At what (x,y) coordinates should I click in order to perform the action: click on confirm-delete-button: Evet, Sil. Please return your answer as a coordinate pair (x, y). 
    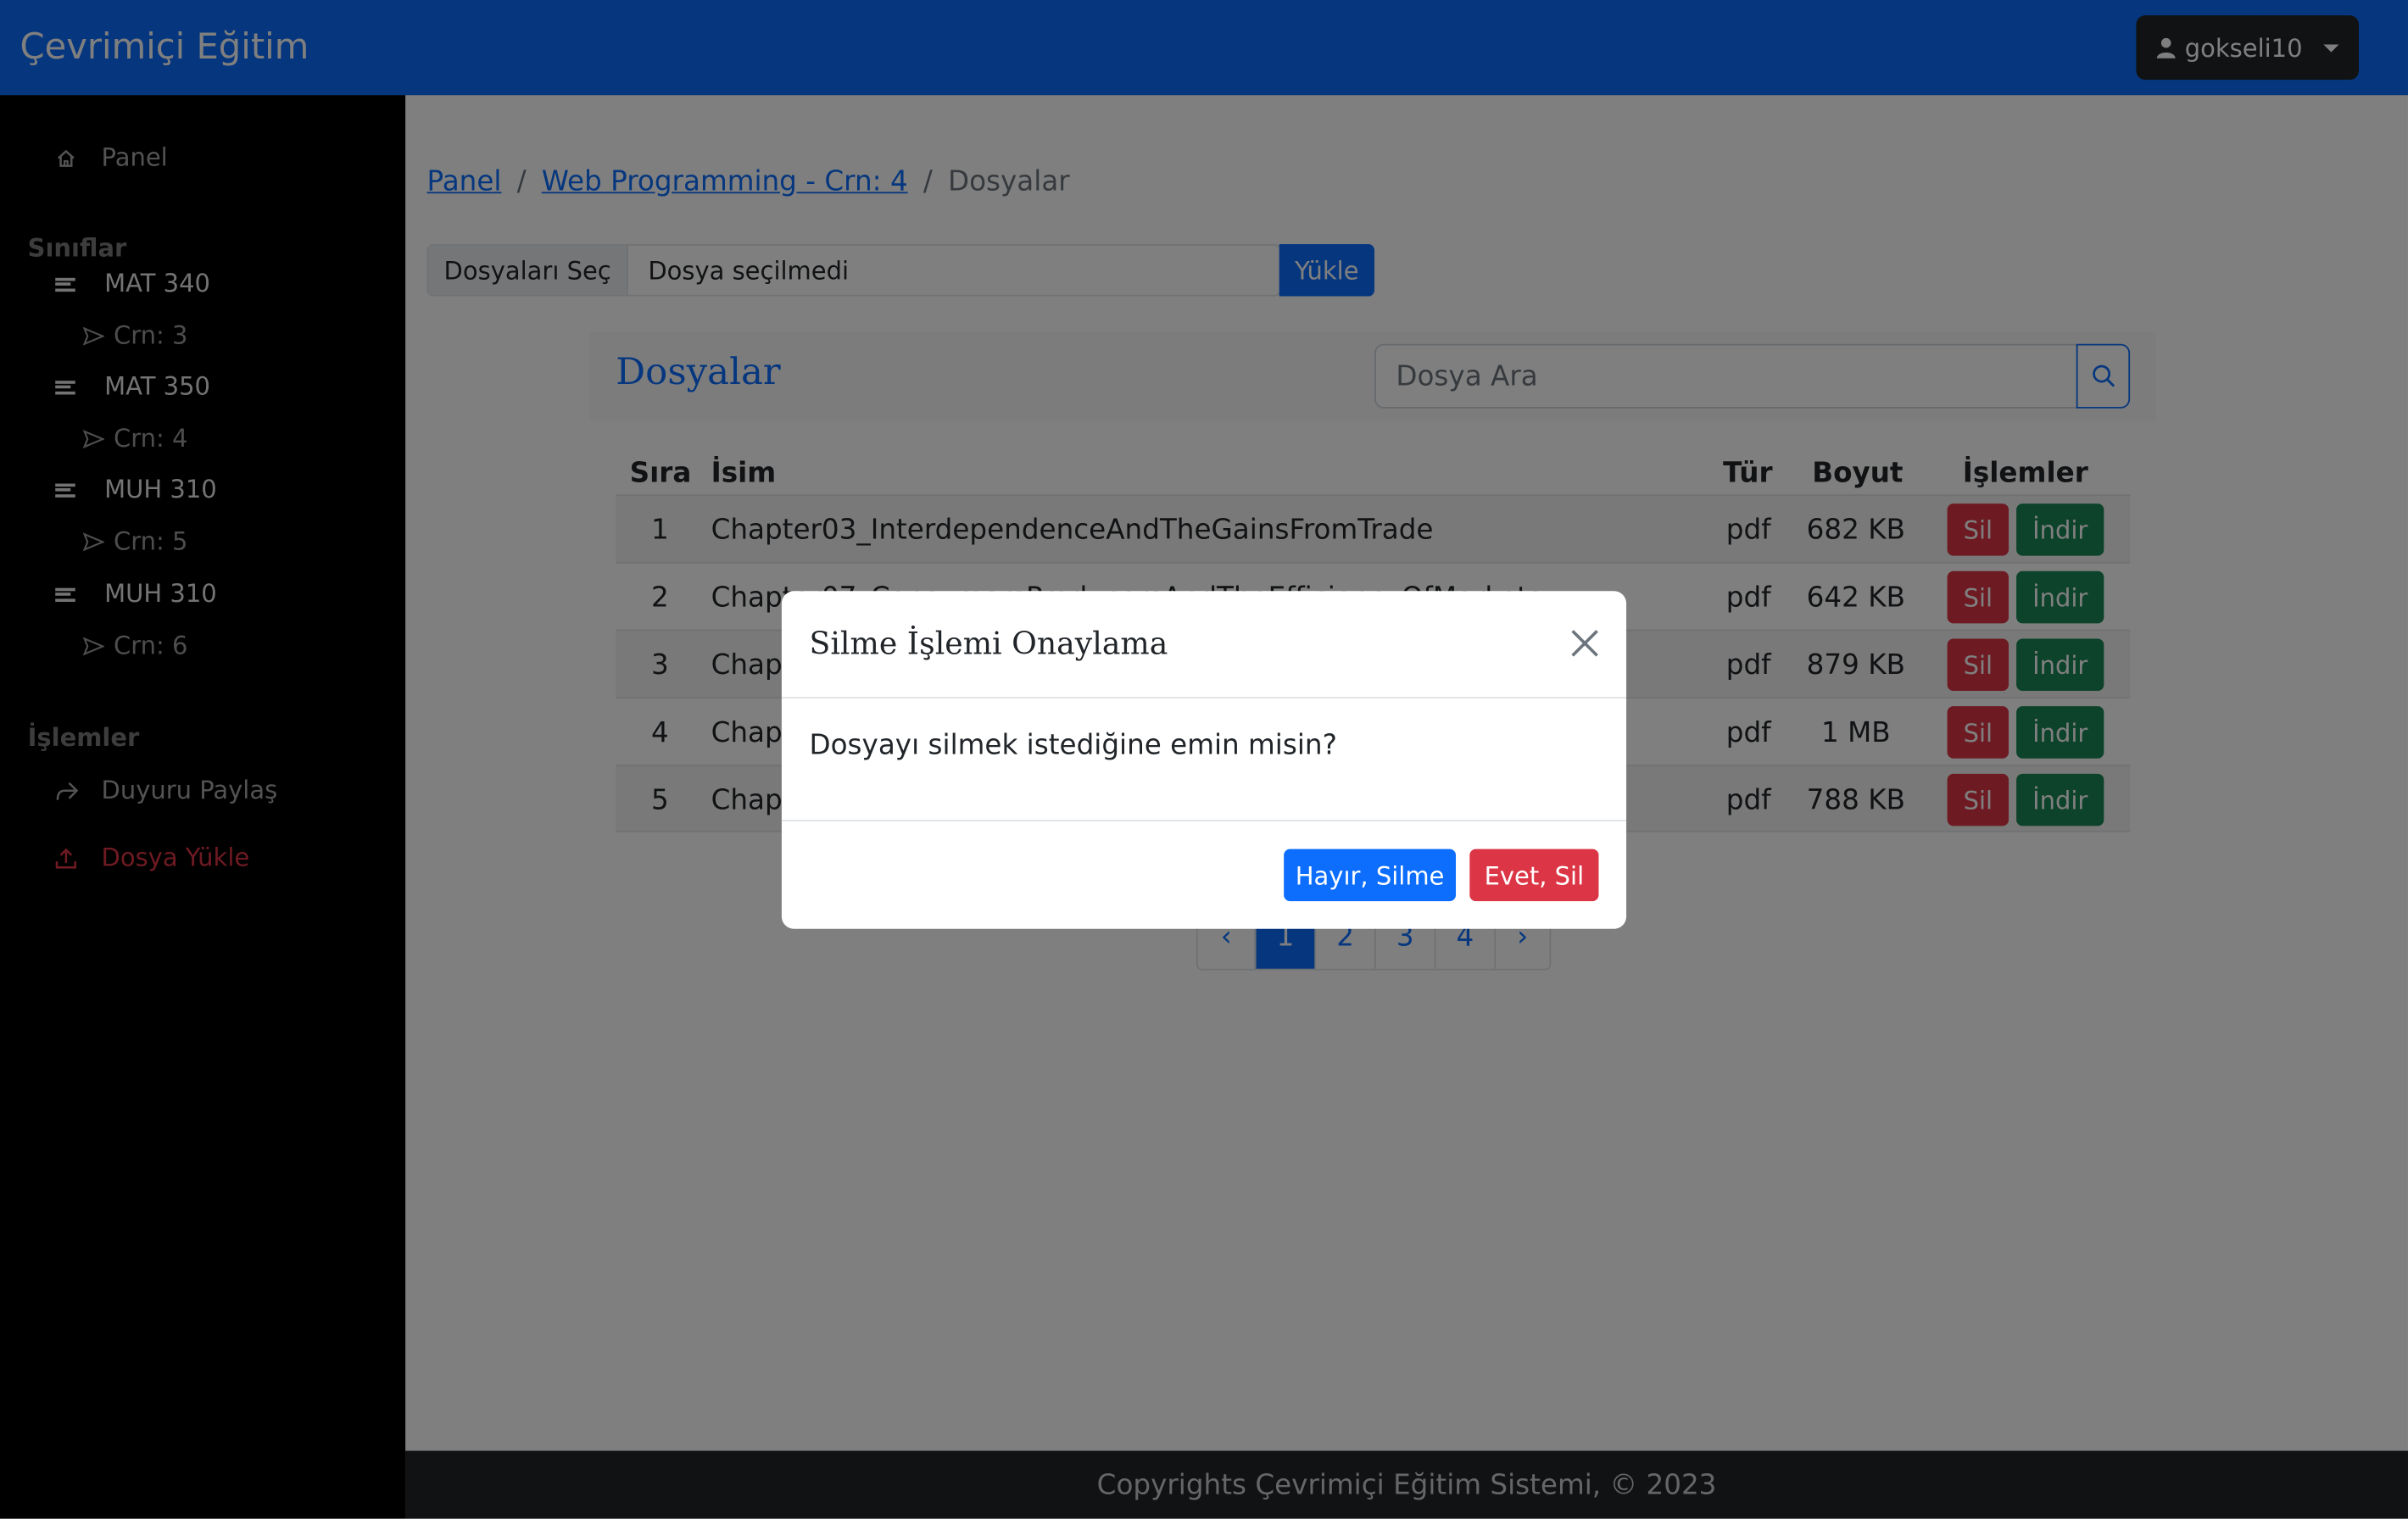
    Looking at the image, I should click on (1534, 875).